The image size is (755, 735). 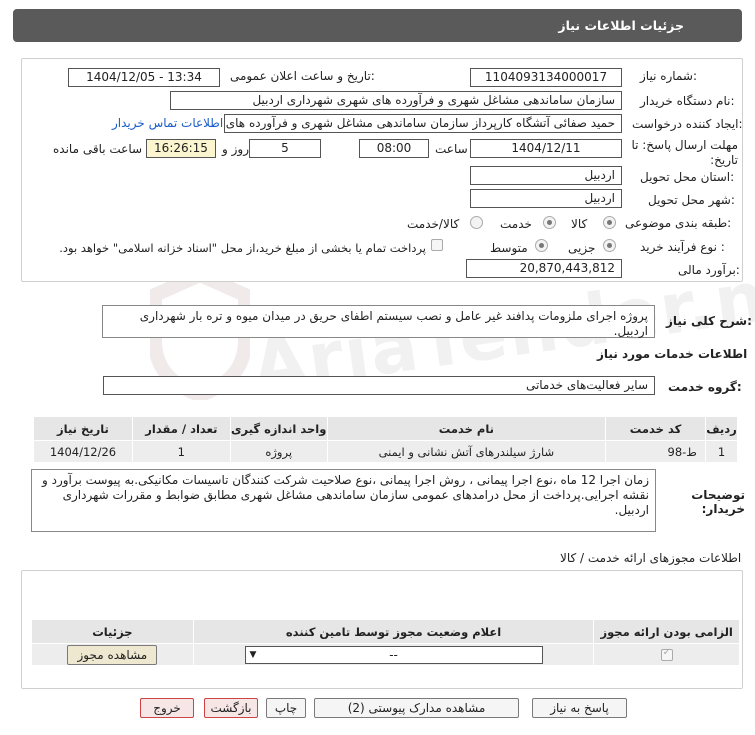 I want to click on permits-title: اطلاعات مجوزهای ارائه خدمت / کالا, so click(x=651, y=558).